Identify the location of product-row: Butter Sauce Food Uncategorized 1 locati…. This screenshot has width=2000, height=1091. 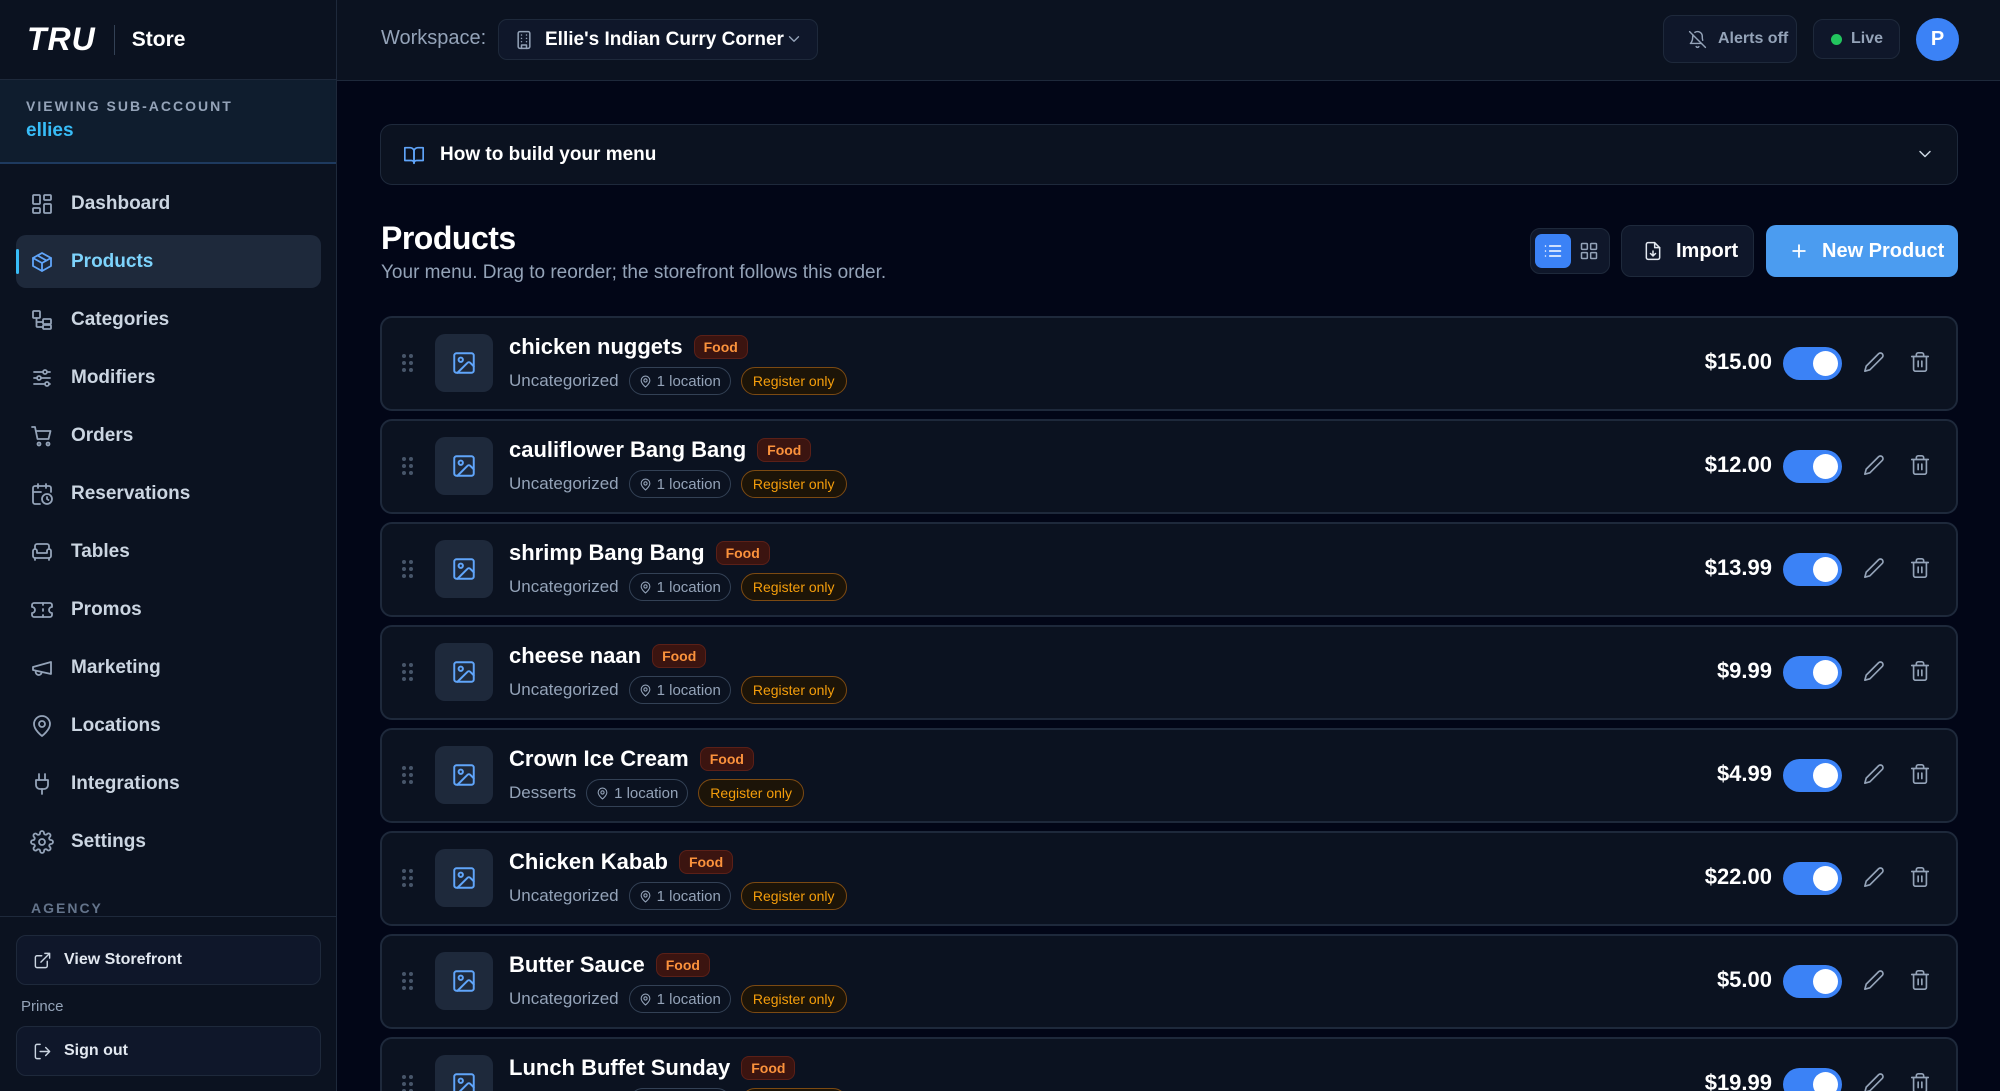
(1169, 981).